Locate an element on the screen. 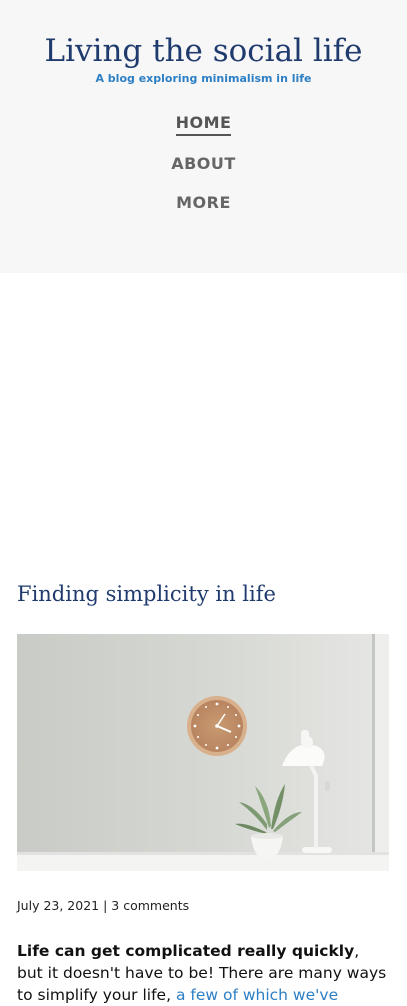  comments-link: 3 comments is located at coordinates (150, 905).